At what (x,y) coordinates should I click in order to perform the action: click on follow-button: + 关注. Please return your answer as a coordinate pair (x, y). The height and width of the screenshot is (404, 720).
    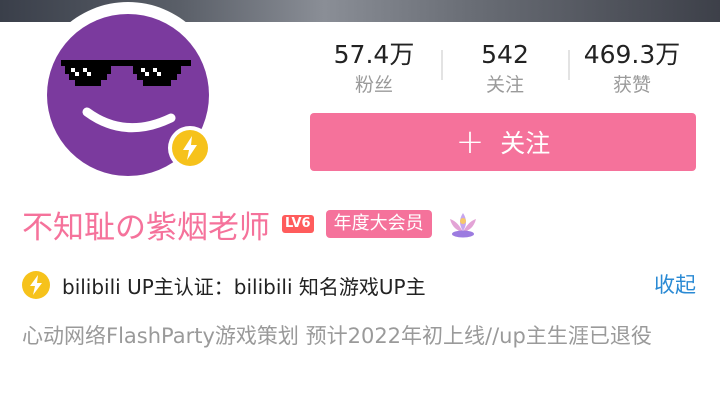
    Looking at the image, I should click on (503, 142).